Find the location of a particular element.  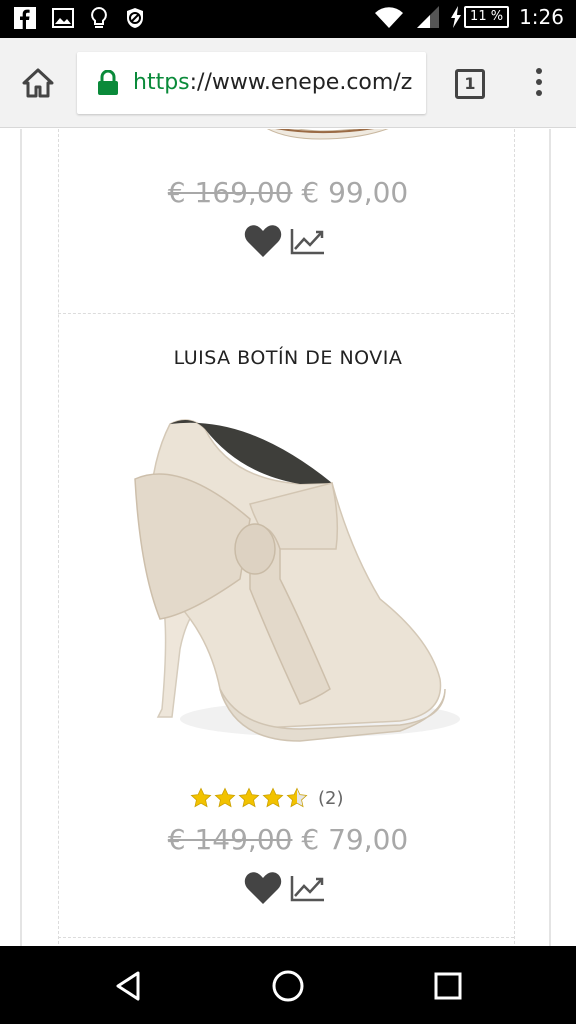

price-previous: € 169,00 € 99,00 is located at coordinates (288, 192).